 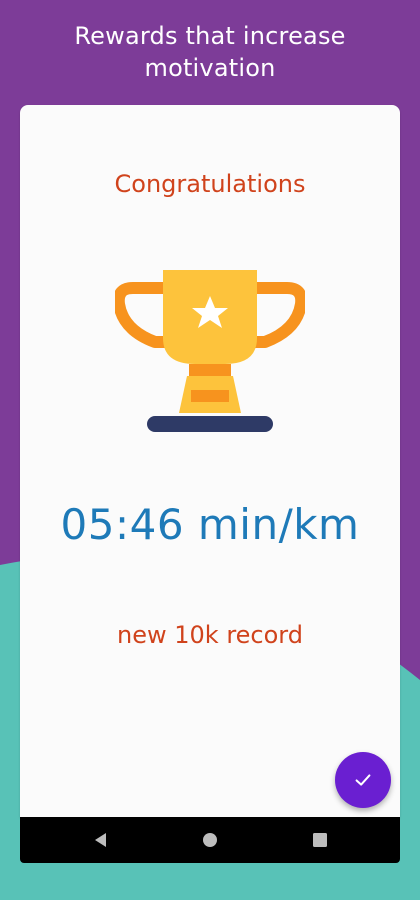 What do you see at coordinates (210, 36) in the screenshot?
I see `headline-line-1: Rewards that increase` at bounding box center [210, 36].